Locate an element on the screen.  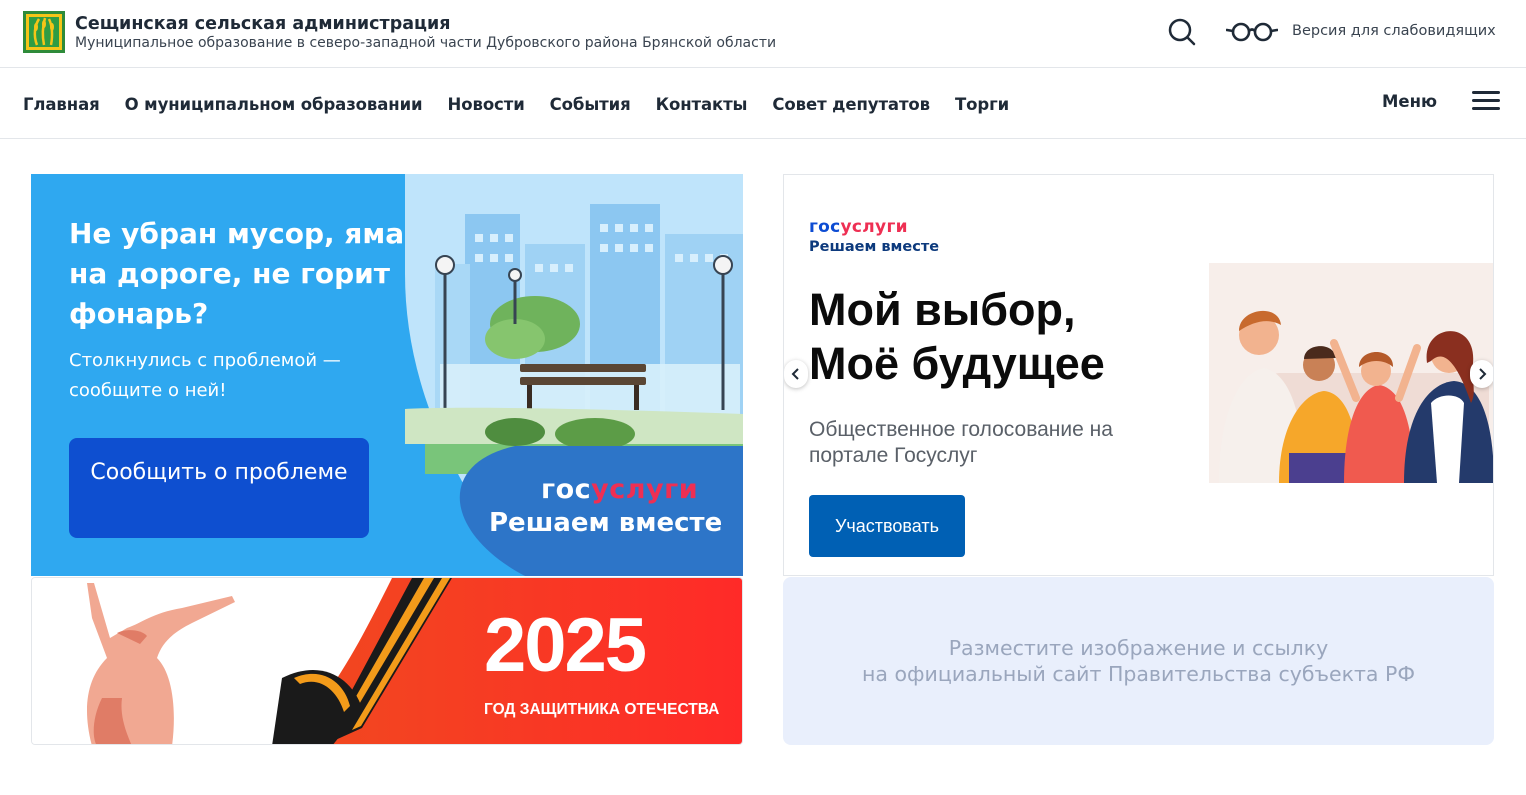
participate-button: Участвовать is located at coordinates (887, 526).